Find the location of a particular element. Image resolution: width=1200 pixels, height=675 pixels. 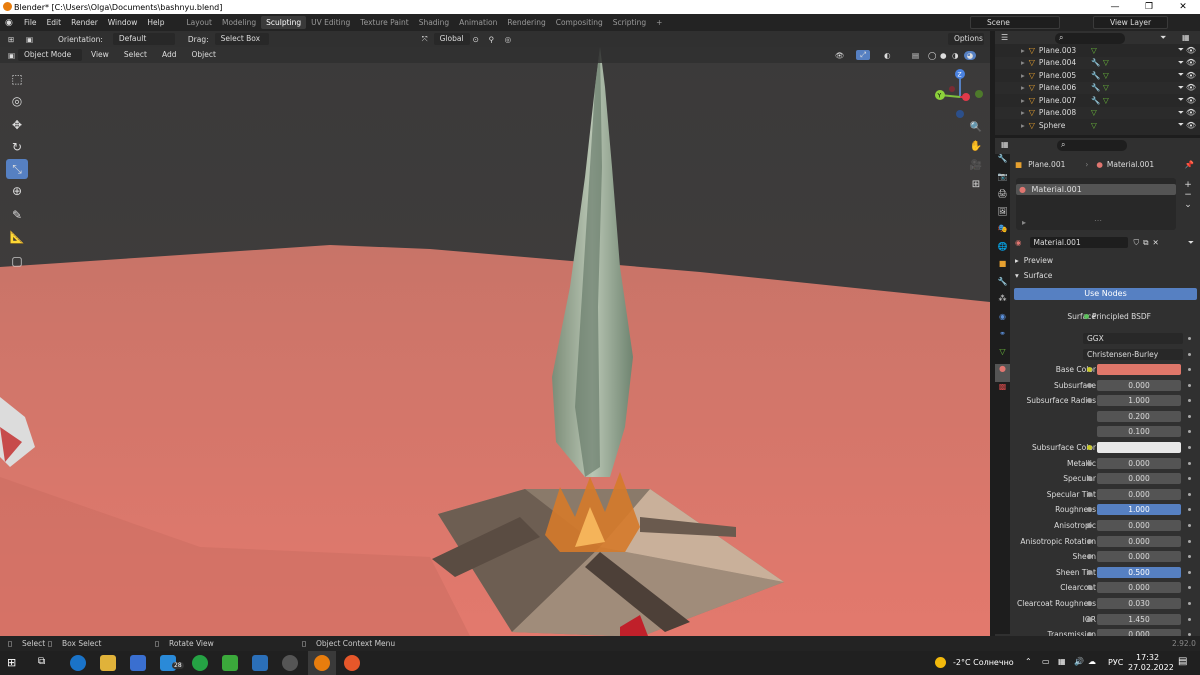

menu-edit: Edit is located at coordinates (54, 22).